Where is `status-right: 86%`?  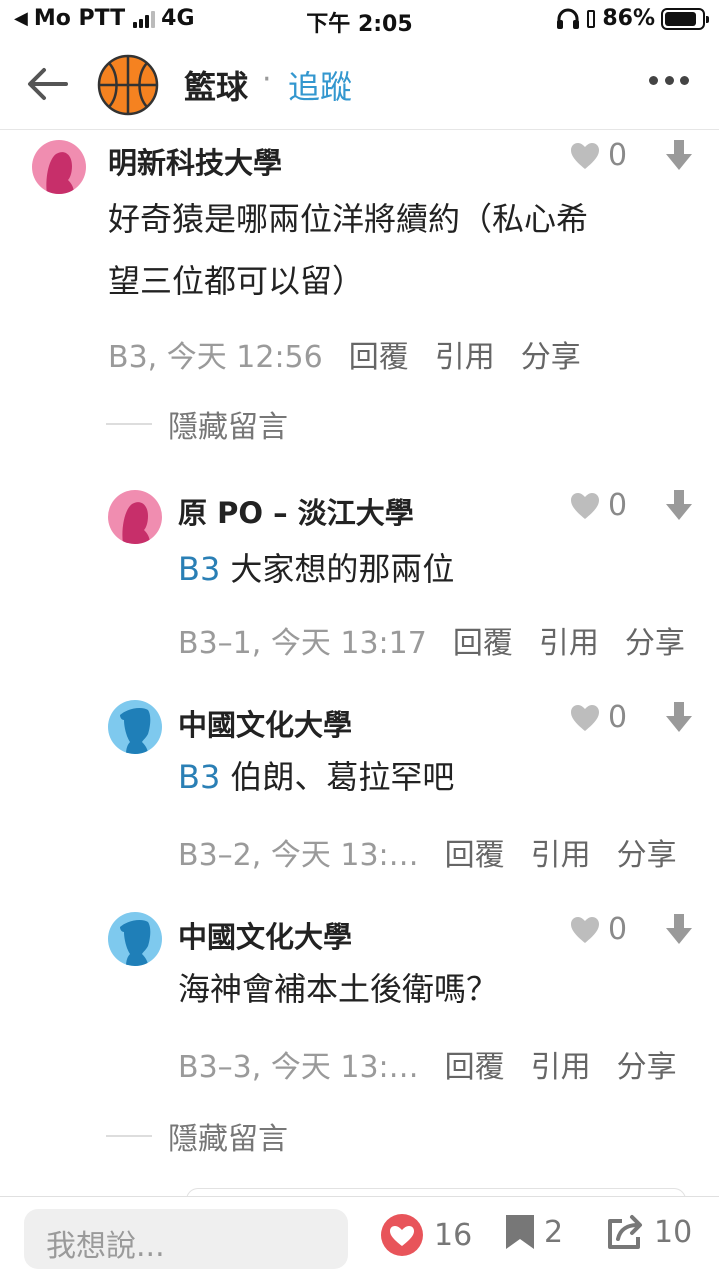 status-right: 86% is located at coordinates (632, 18).